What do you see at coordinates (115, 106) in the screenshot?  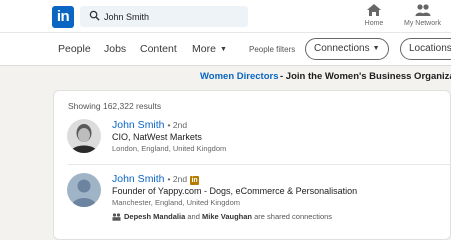 I see `results-count: Showing 162,322 results` at bounding box center [115, 106].